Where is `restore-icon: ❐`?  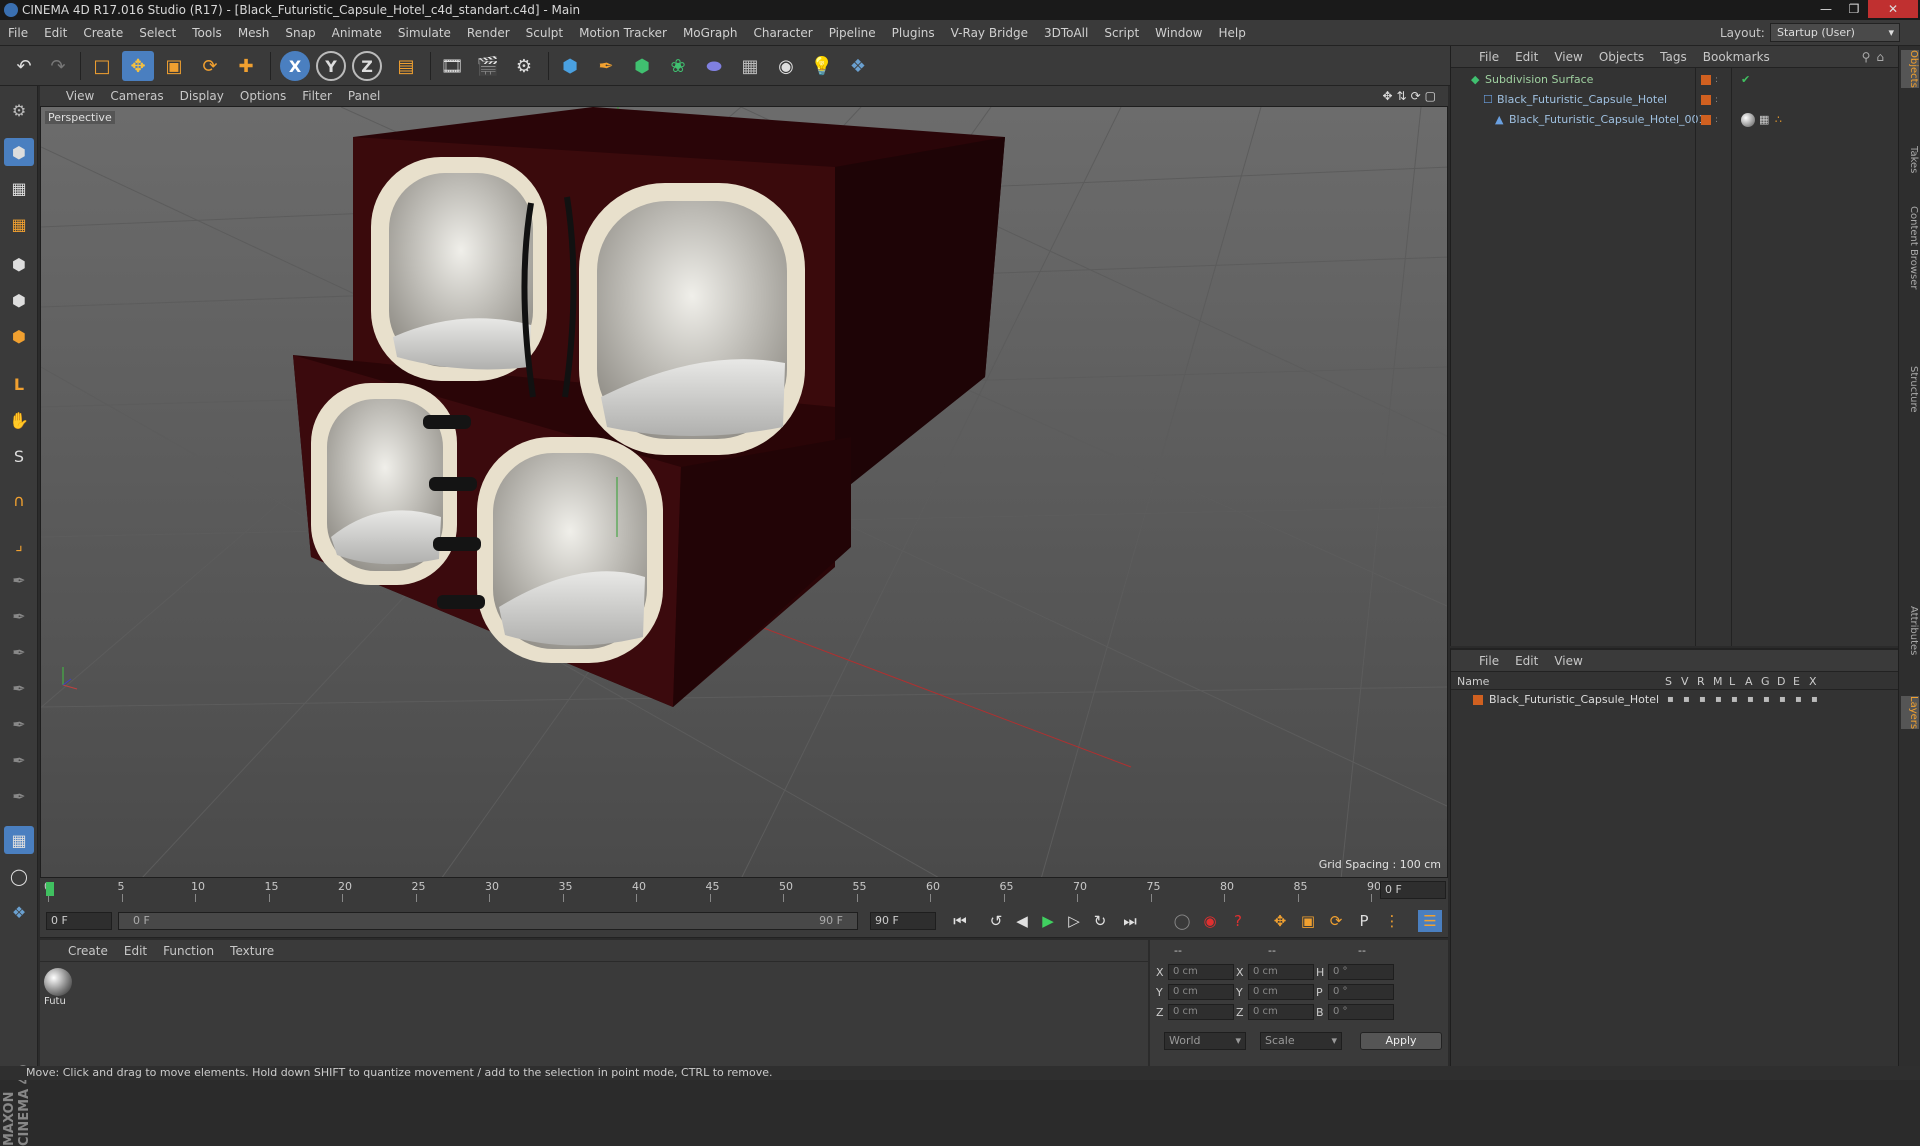 restore-icon: ❐ is located at coordinates (1854, 9).